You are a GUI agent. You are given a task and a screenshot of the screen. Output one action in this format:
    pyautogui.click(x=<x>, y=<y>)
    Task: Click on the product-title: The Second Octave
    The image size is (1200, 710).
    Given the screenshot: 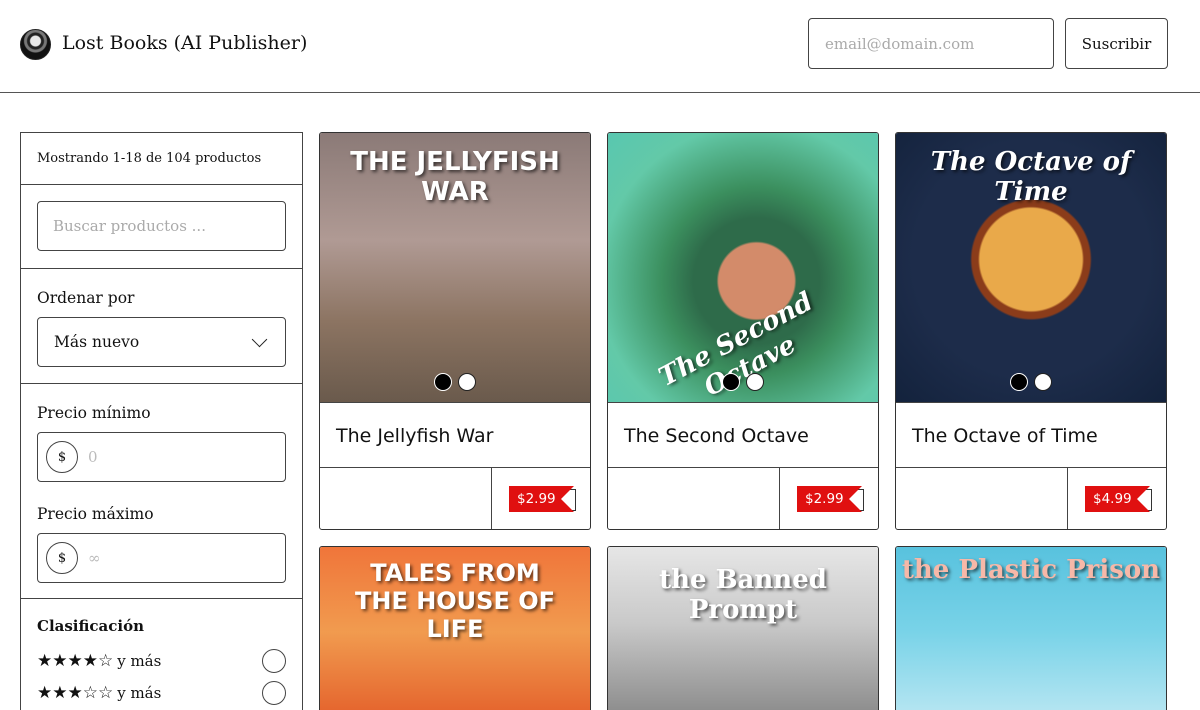 What is the action you would take?
    pyautogui.click(x=743, y=435)
    